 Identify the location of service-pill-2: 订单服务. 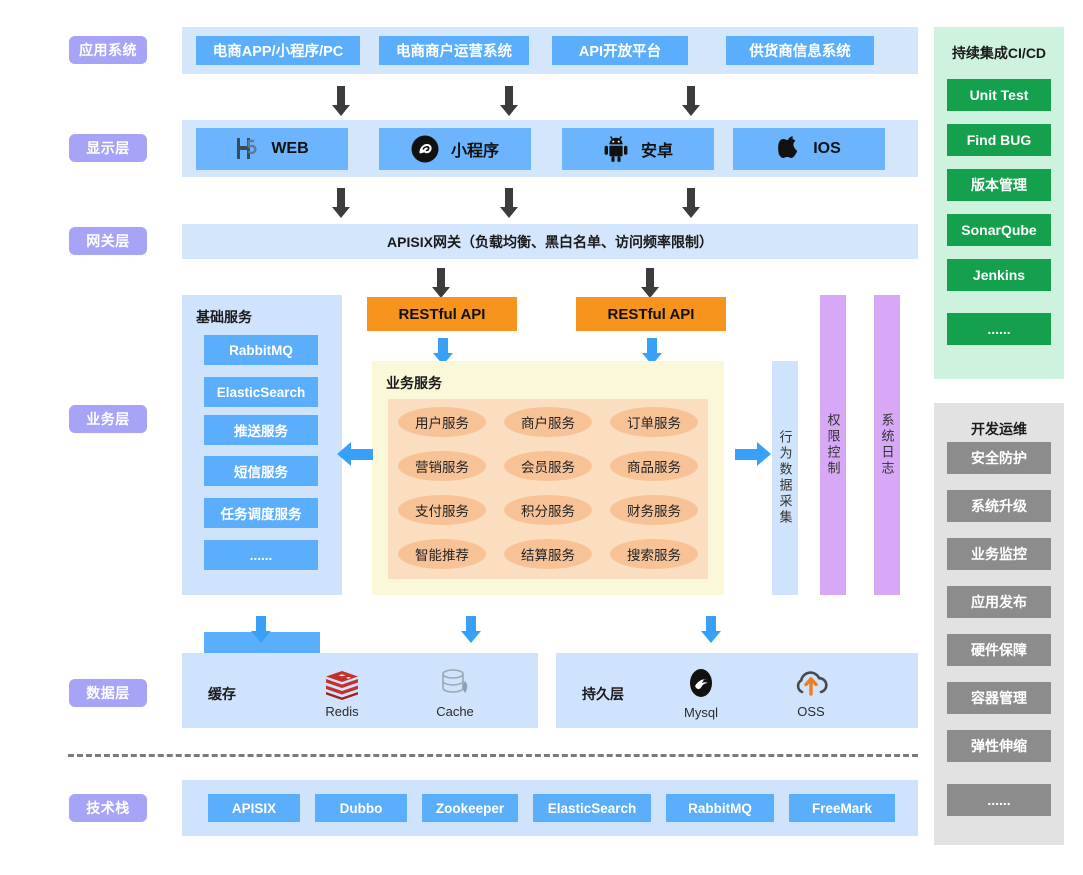
(654, 422).